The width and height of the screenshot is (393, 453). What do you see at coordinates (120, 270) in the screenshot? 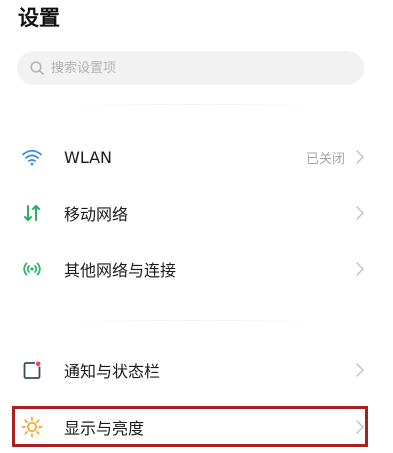
I see `settings-item-label: 其他网络与连接` at bounding box center [120, 270].